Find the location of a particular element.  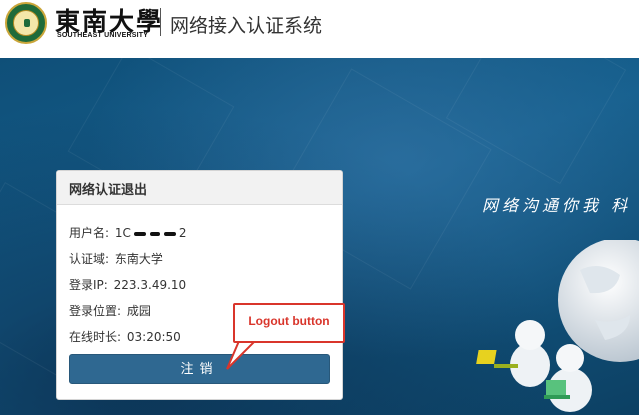

username-row: 用户名: 1C 2 is located at coordinates (128, 232).